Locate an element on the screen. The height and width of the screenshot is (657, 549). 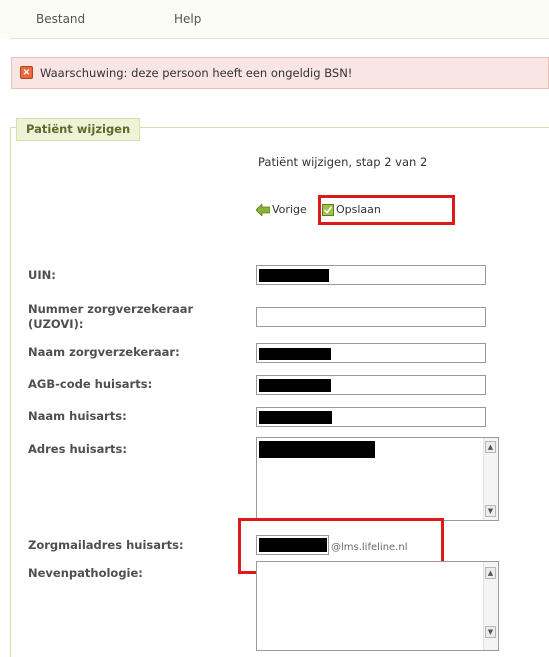
gp-email-input is located at coordinates (292, 545).